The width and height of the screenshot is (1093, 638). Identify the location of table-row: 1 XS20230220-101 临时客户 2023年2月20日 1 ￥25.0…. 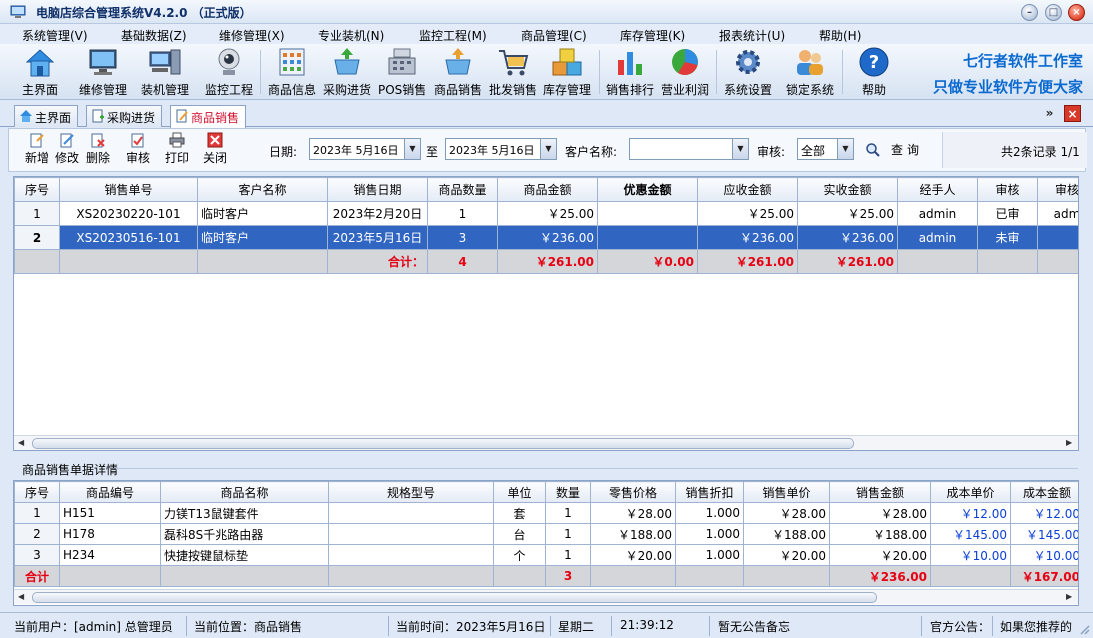
(546, 213).